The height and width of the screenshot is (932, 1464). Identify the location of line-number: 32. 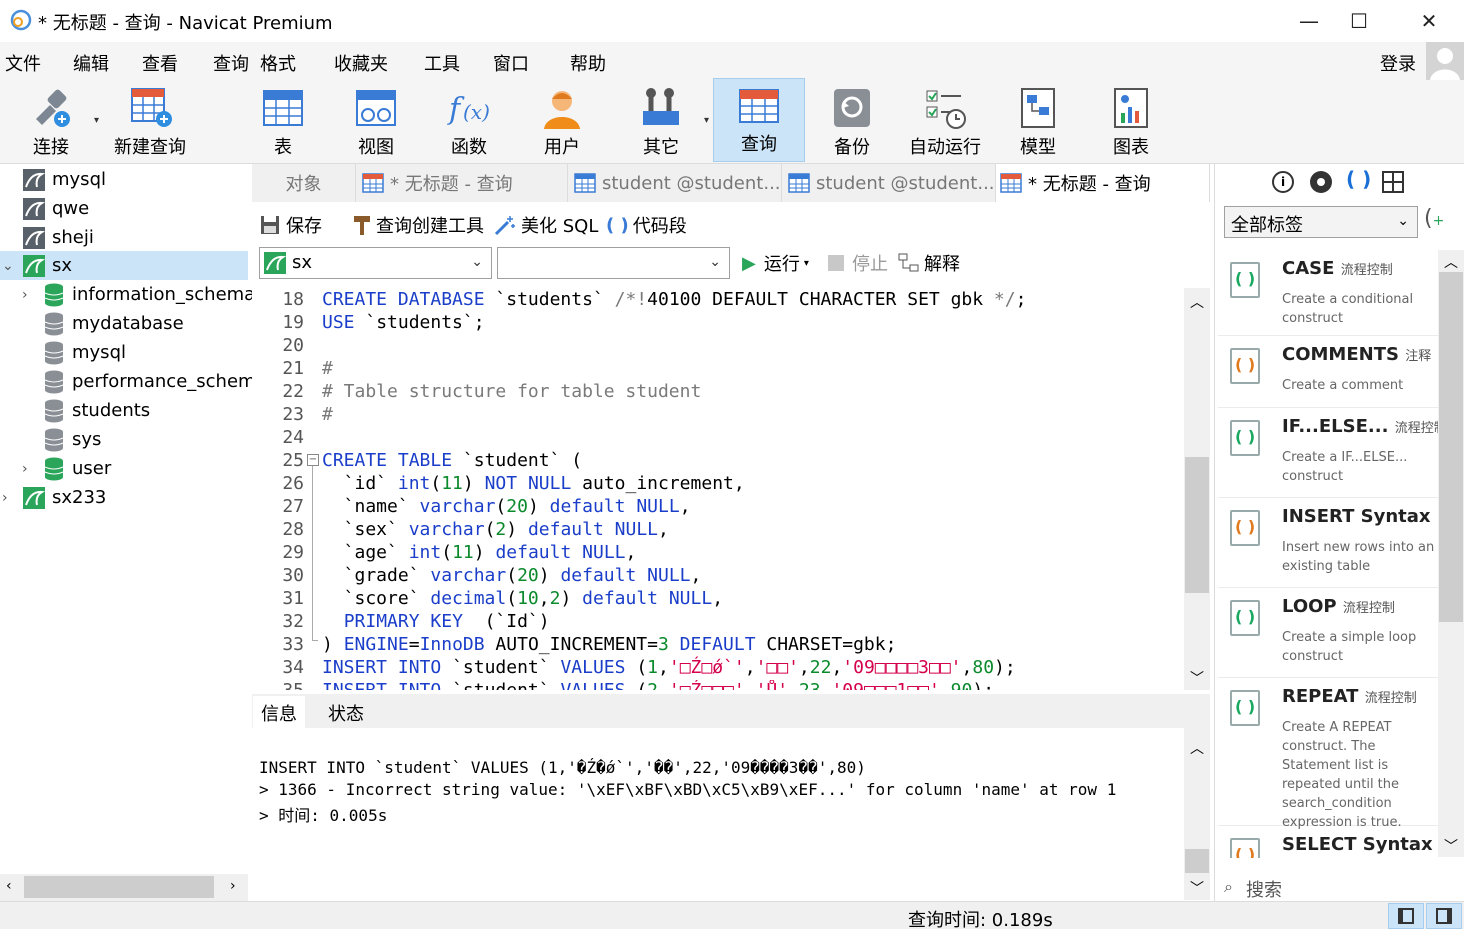
(293, 621).